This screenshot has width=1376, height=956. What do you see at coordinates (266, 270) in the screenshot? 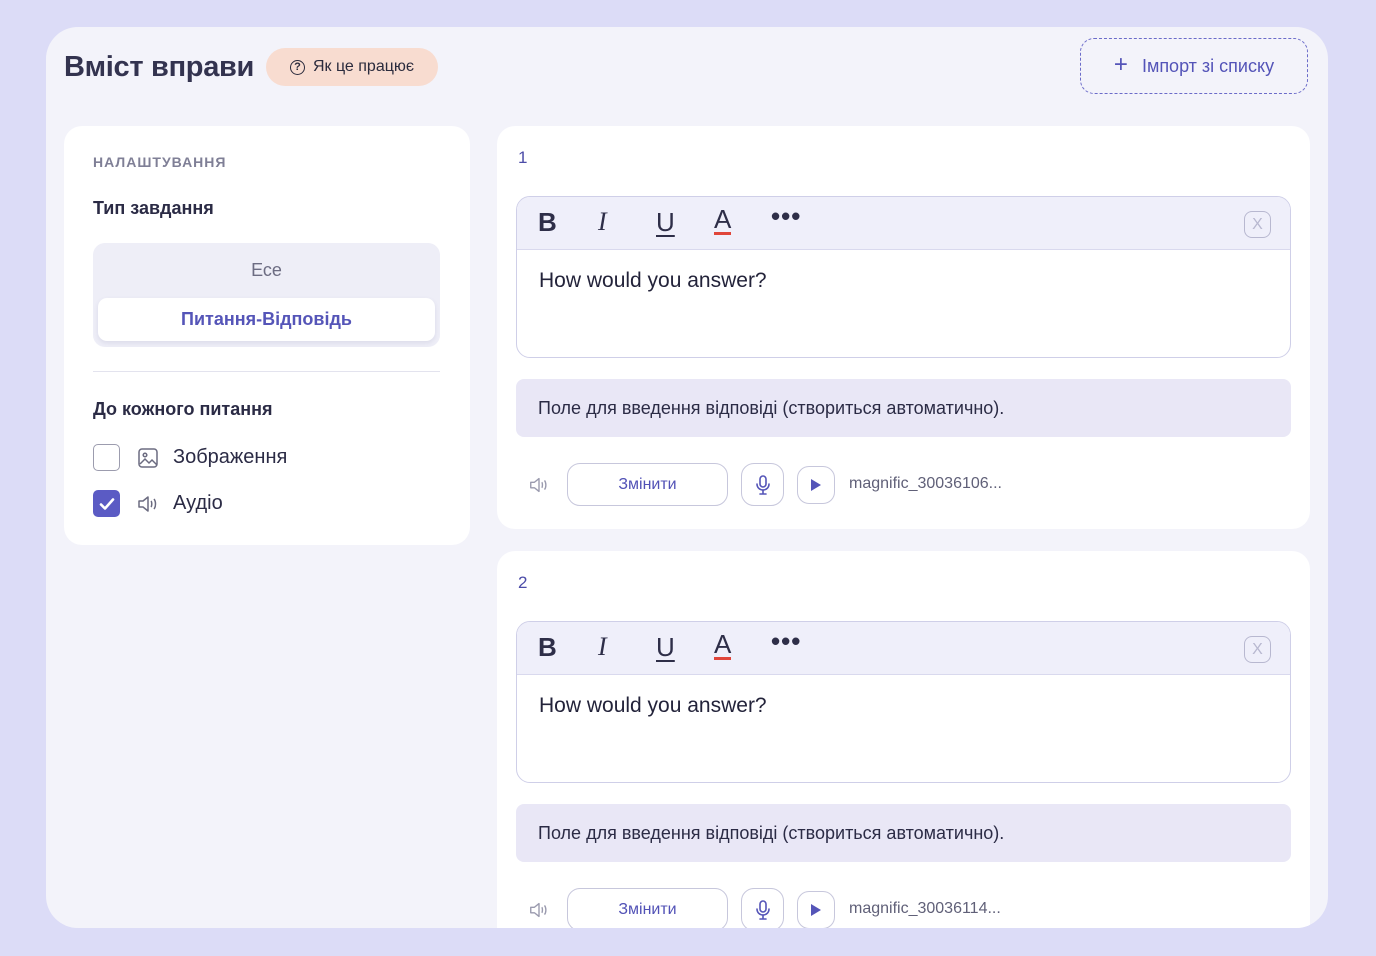
I see `task-type-option-essay: Есе` at bounding box center [266, 270].